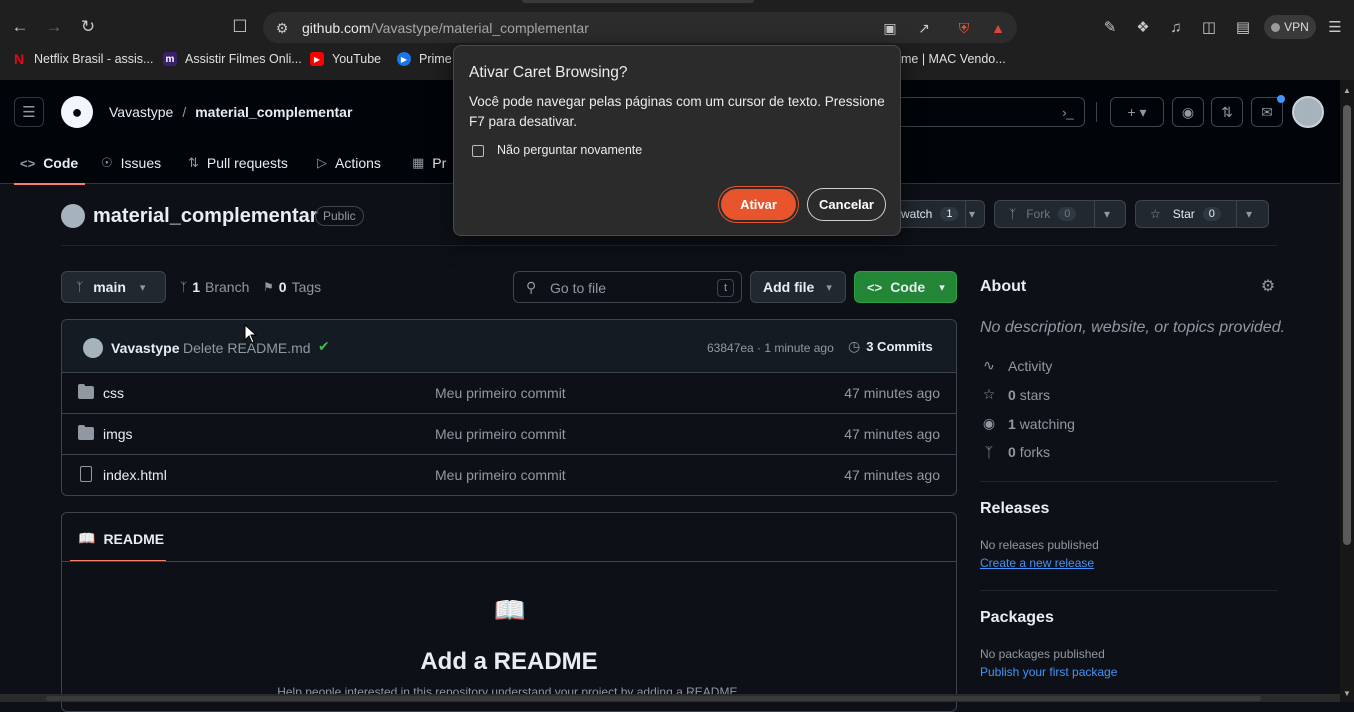 This screenshot has height=712, width=1354. Describe the element at coordinates (77, 112) in the screenshot. I see `github-logo-icon: ●` at that location.